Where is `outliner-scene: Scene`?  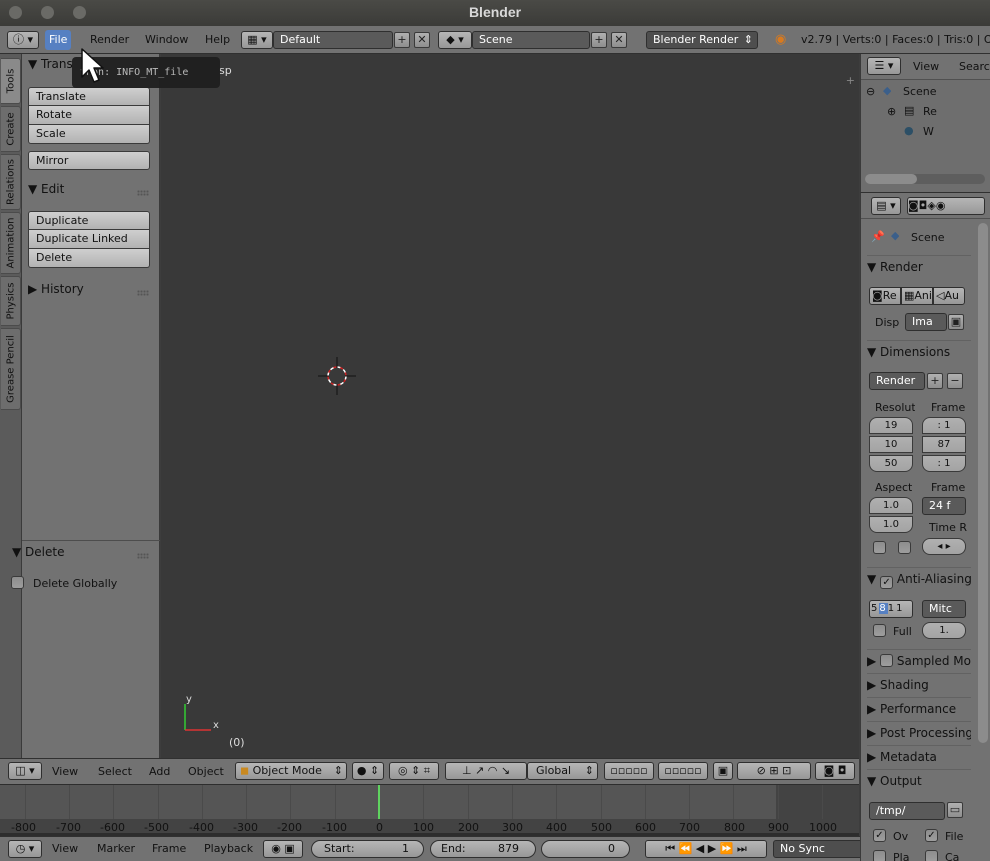 outliner-scene: Scene is located at coordinates (920, 91).